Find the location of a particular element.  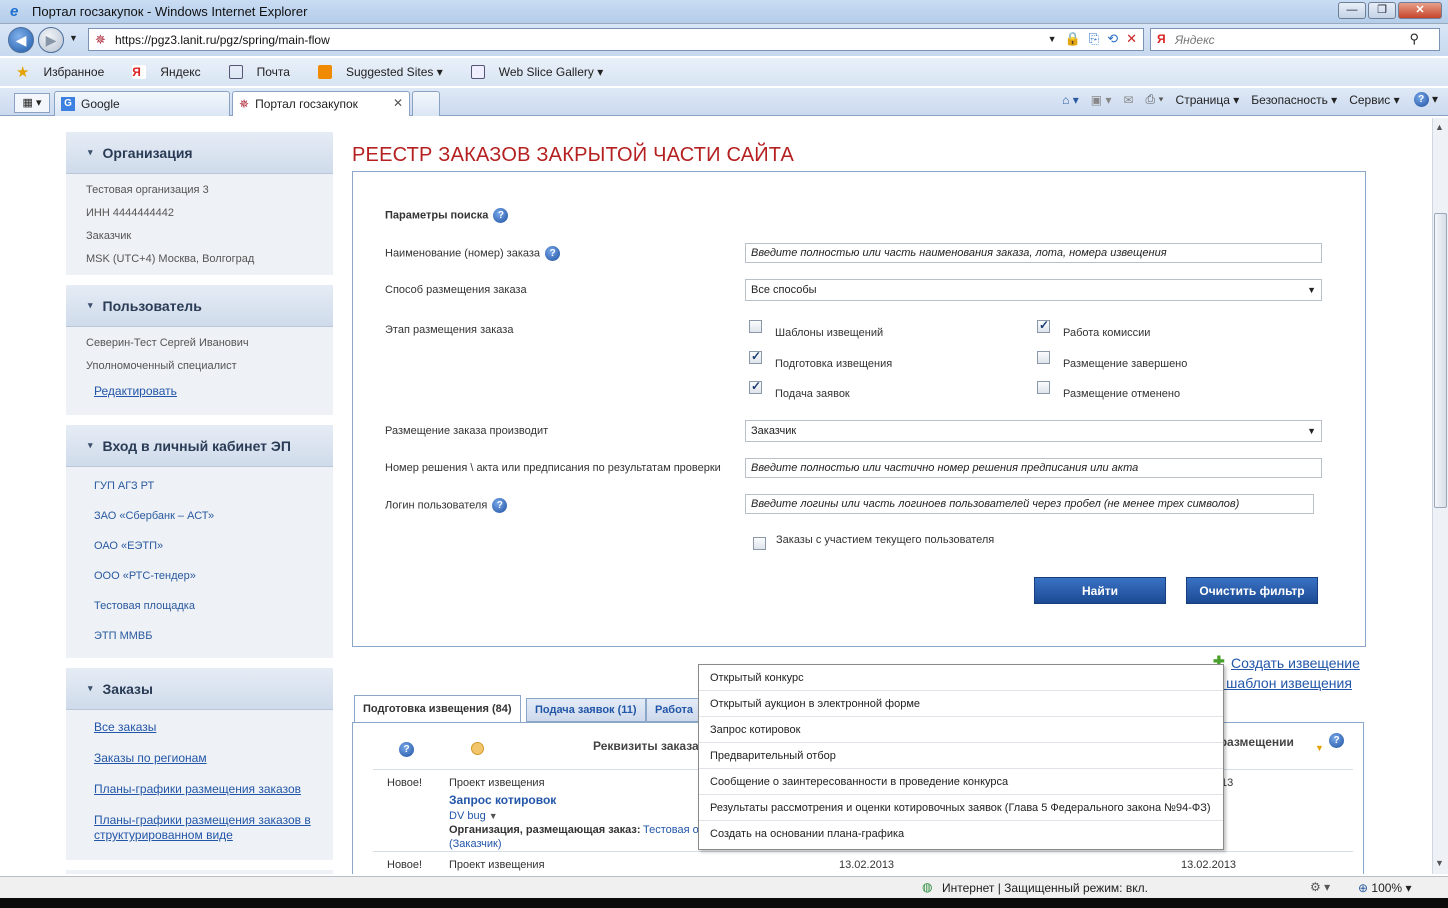

create-notice-link: ✚ Создать извещение is located at coordinates (1286, 662).